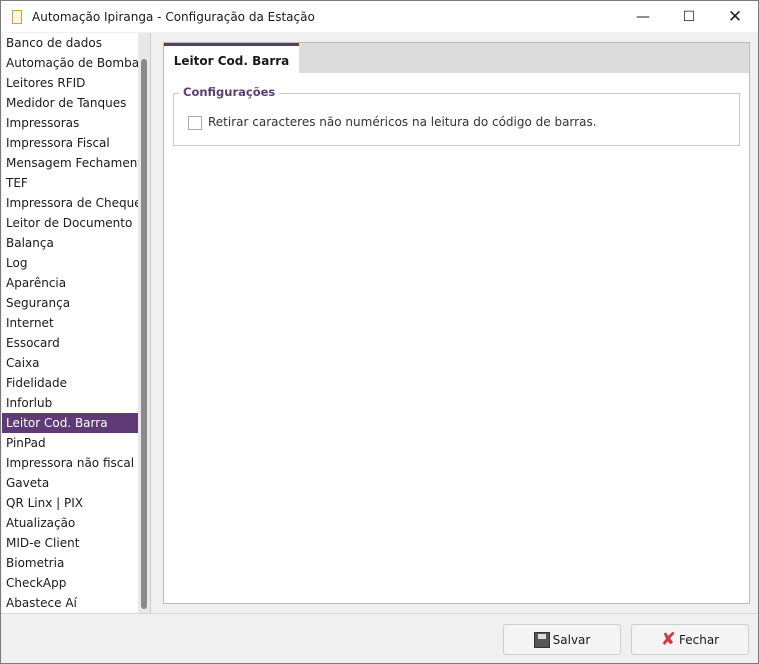  I want to click on save-label: Salvar, so click(571, 639).